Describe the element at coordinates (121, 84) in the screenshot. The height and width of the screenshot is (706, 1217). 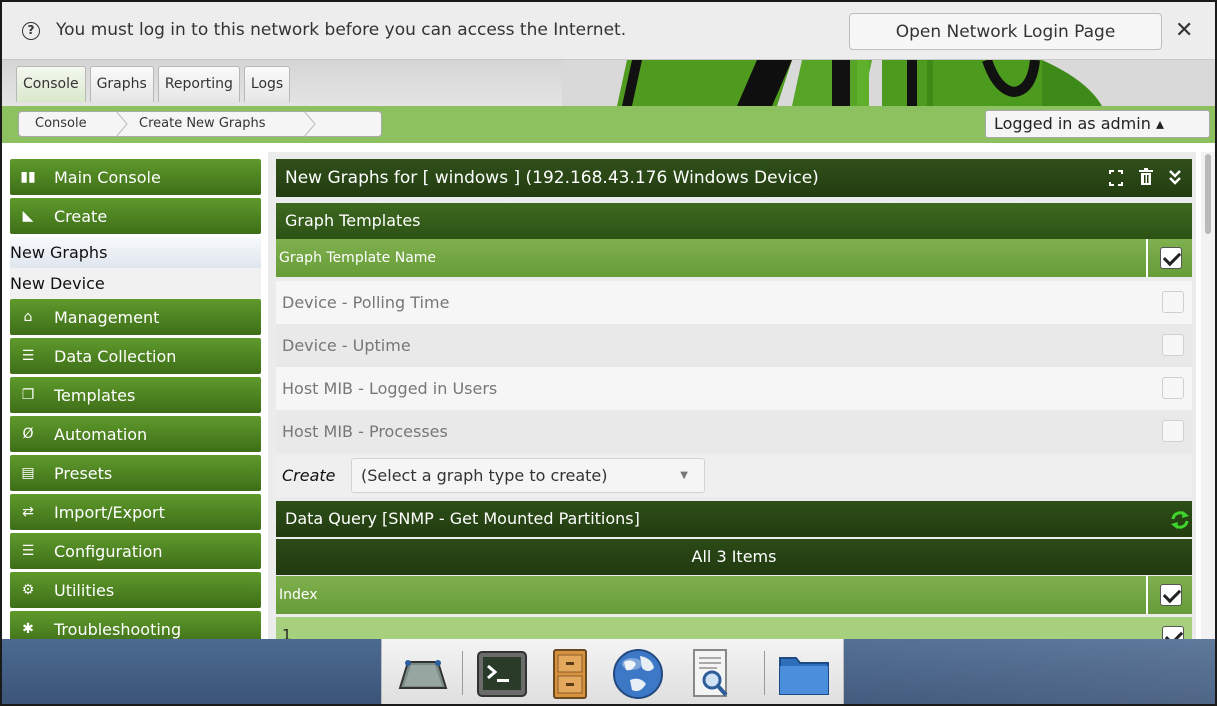
I see `tab-graphs: Graphs` at that location.